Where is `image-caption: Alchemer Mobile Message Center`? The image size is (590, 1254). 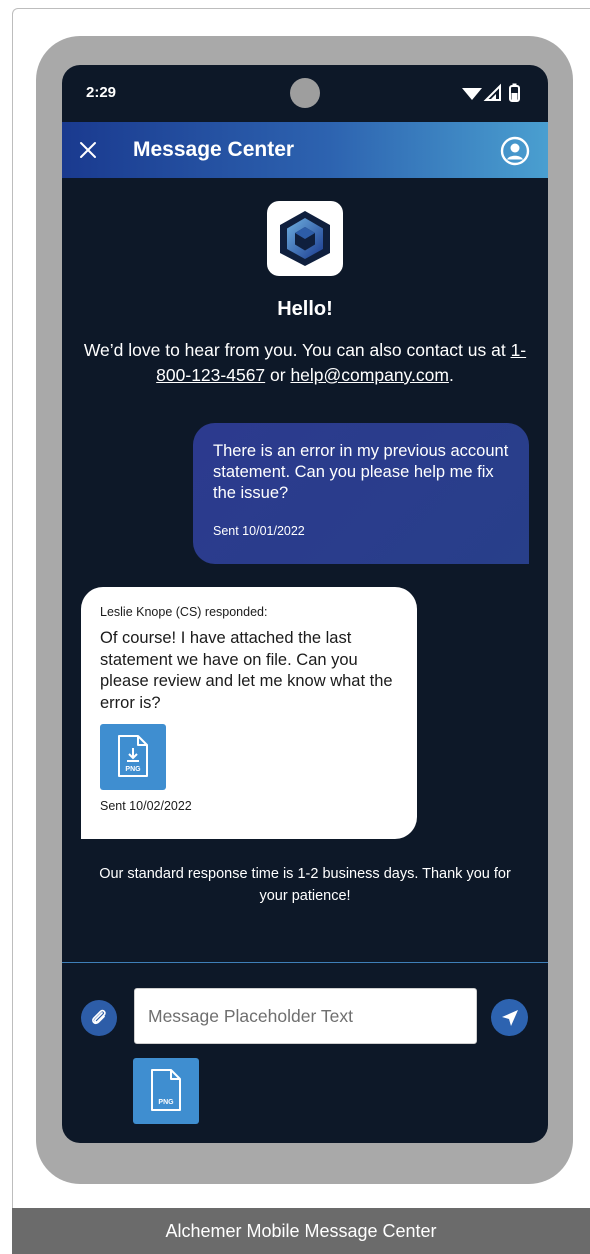
image-caption: Alchemer Mobile Message Center is located at coordinates (301, 1231).